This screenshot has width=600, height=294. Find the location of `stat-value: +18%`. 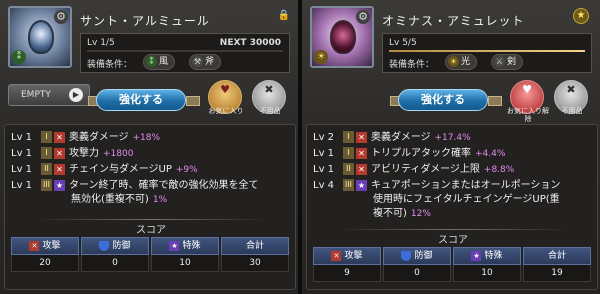

stat-value: +18% is located at coordinates (146, 138).